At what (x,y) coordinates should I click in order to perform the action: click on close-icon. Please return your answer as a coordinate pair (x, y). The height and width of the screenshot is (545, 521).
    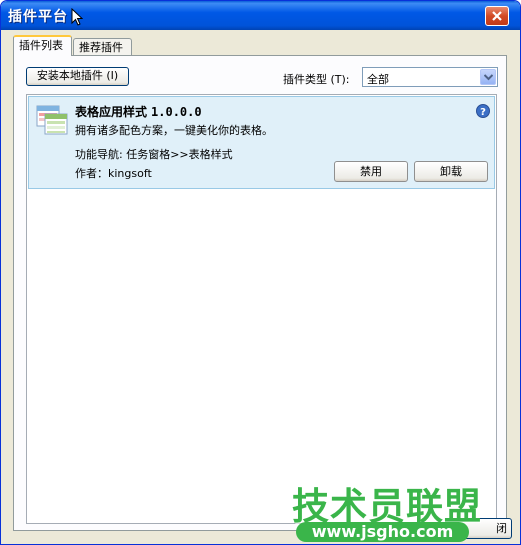
    Looking at the image, I should click on (497, 16).